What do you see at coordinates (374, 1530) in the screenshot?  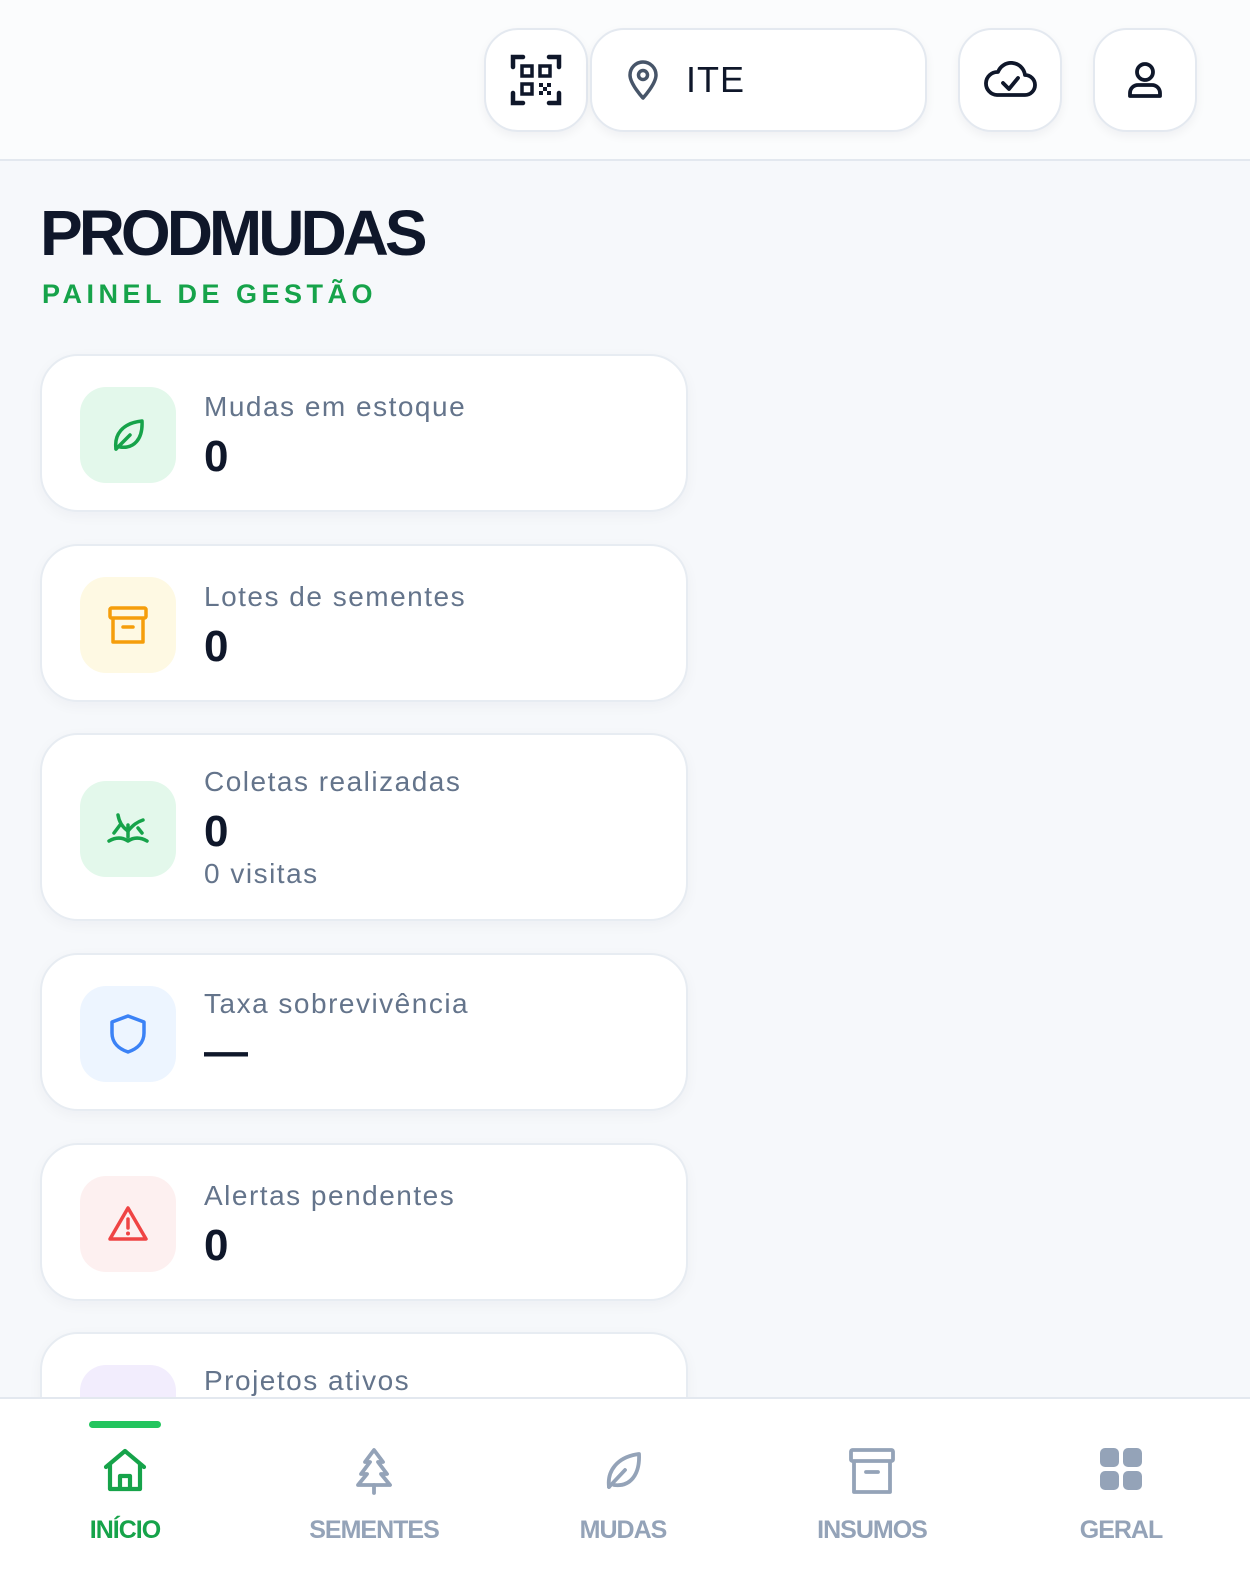 I see `nav-label: SEMENTES` at bounding box center [374, 1530].